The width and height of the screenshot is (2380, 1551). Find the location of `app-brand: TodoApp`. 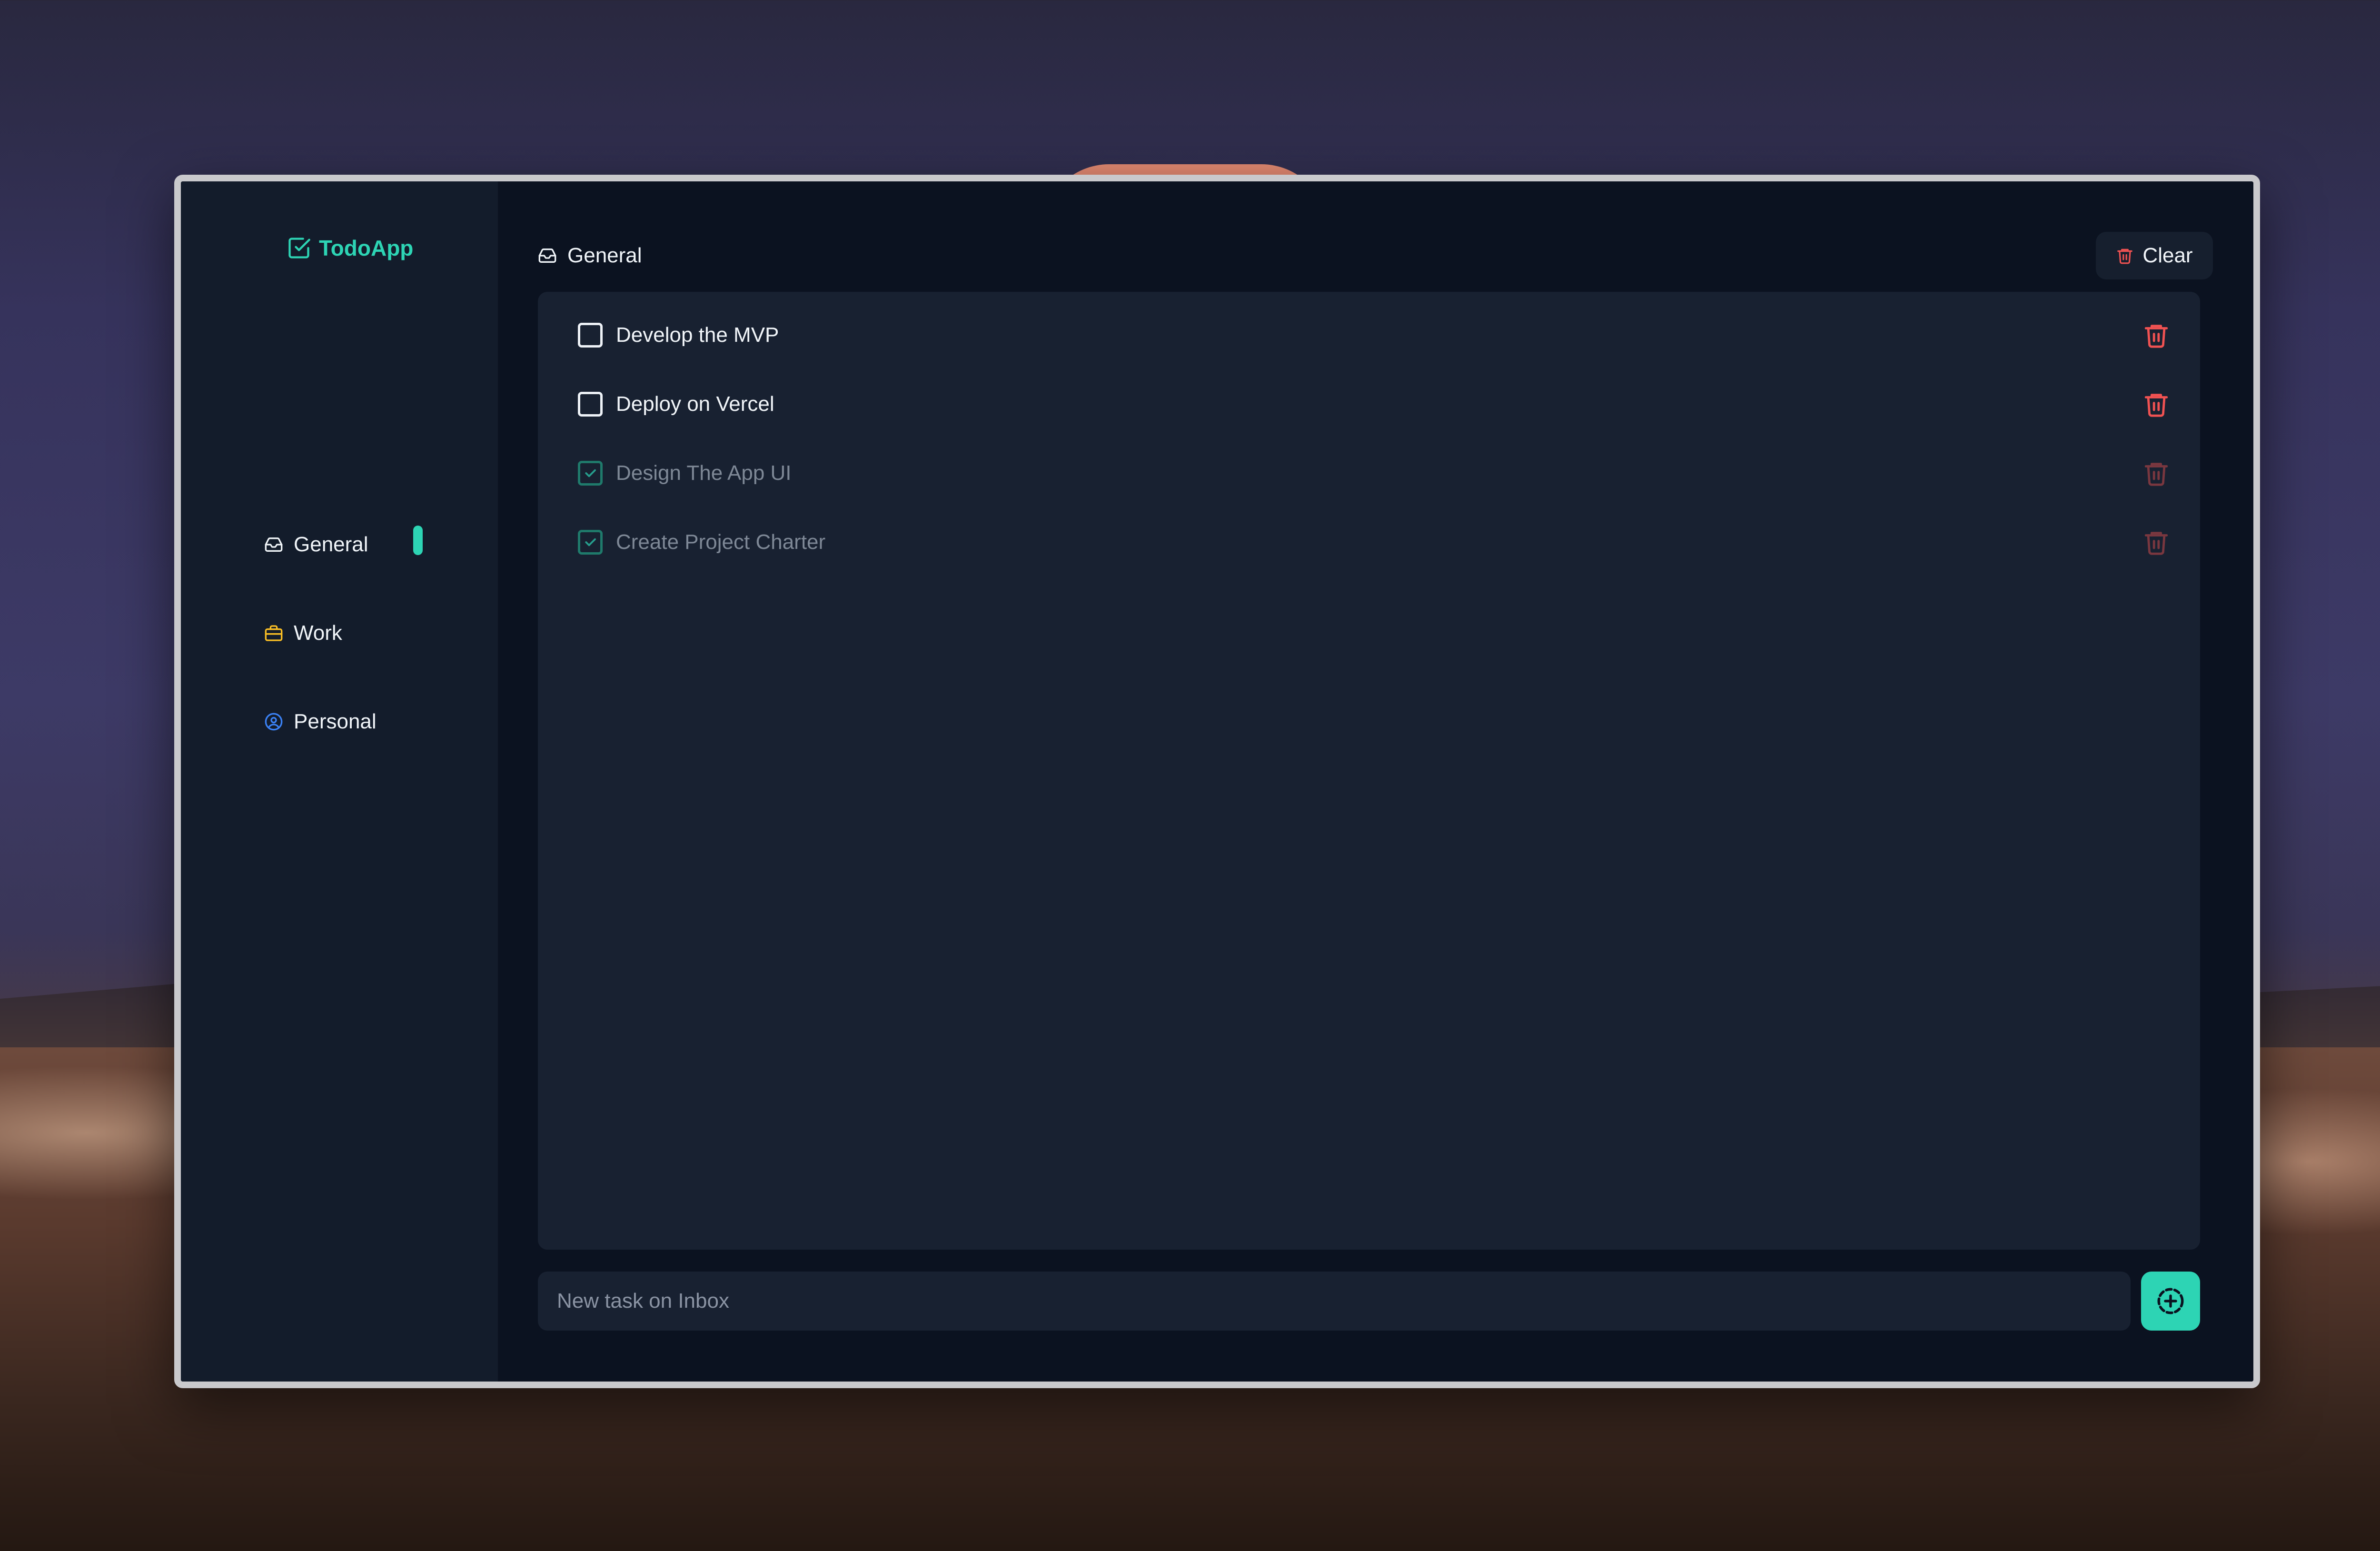

app-brand: TodoApp is located at coordinates (350, 248).